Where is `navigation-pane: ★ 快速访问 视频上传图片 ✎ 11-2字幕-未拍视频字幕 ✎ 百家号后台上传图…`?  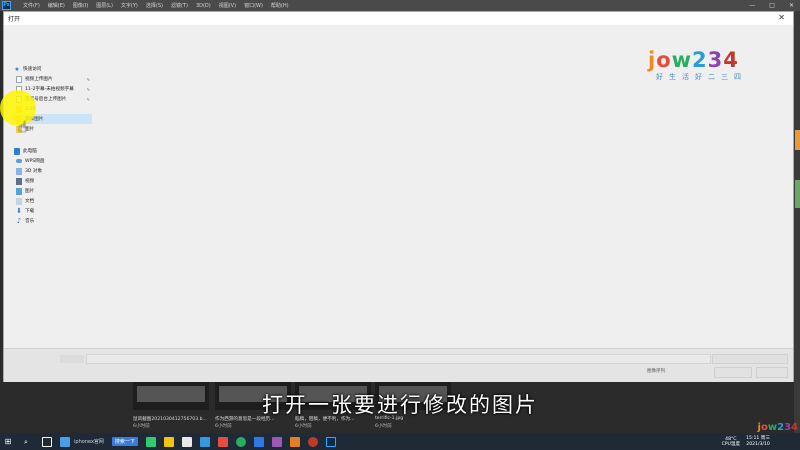
navigation-pane: ★ 快速访问 视频上传图片 ✎ 11-2字幕-未拍视频字幕 ✎ 百家号后台上传图… is located at coordinates (52, 145).